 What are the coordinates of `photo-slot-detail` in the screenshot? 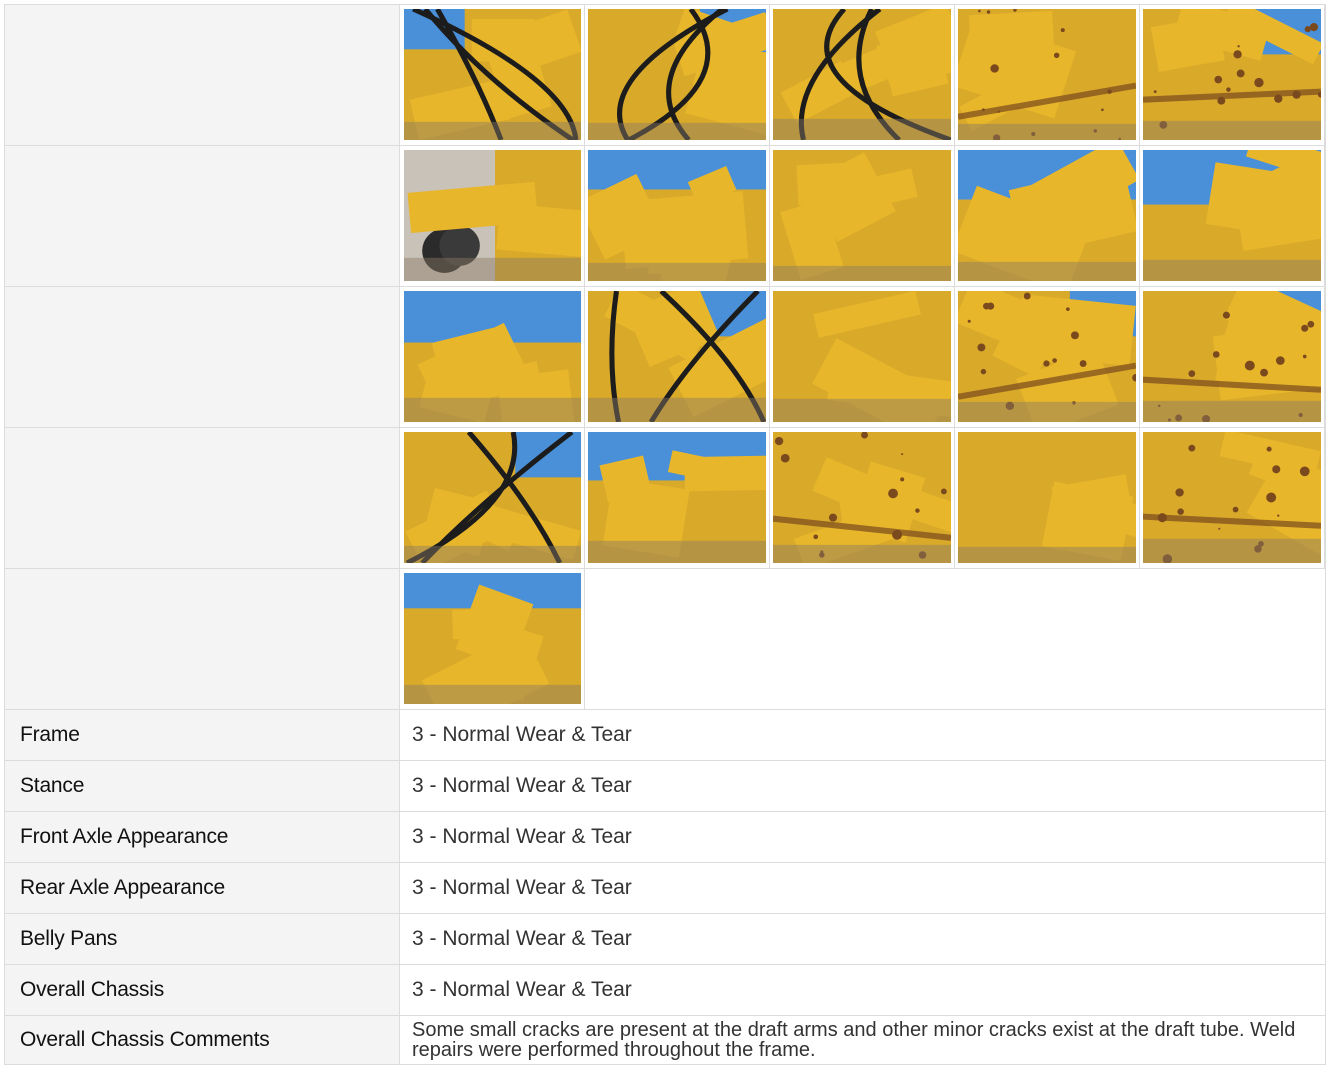 It's located at (1047, 497).